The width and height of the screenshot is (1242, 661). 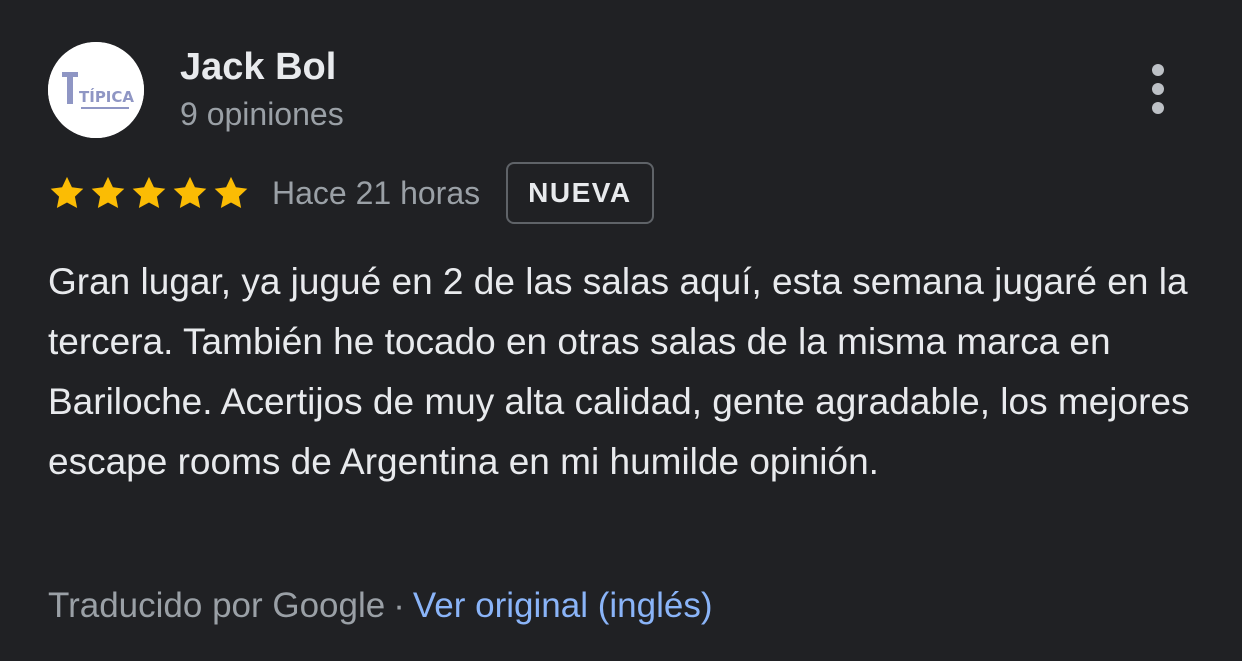 I want to click on rating-row: Hace 21 horas NUEVA, so click(x=351, y=193).